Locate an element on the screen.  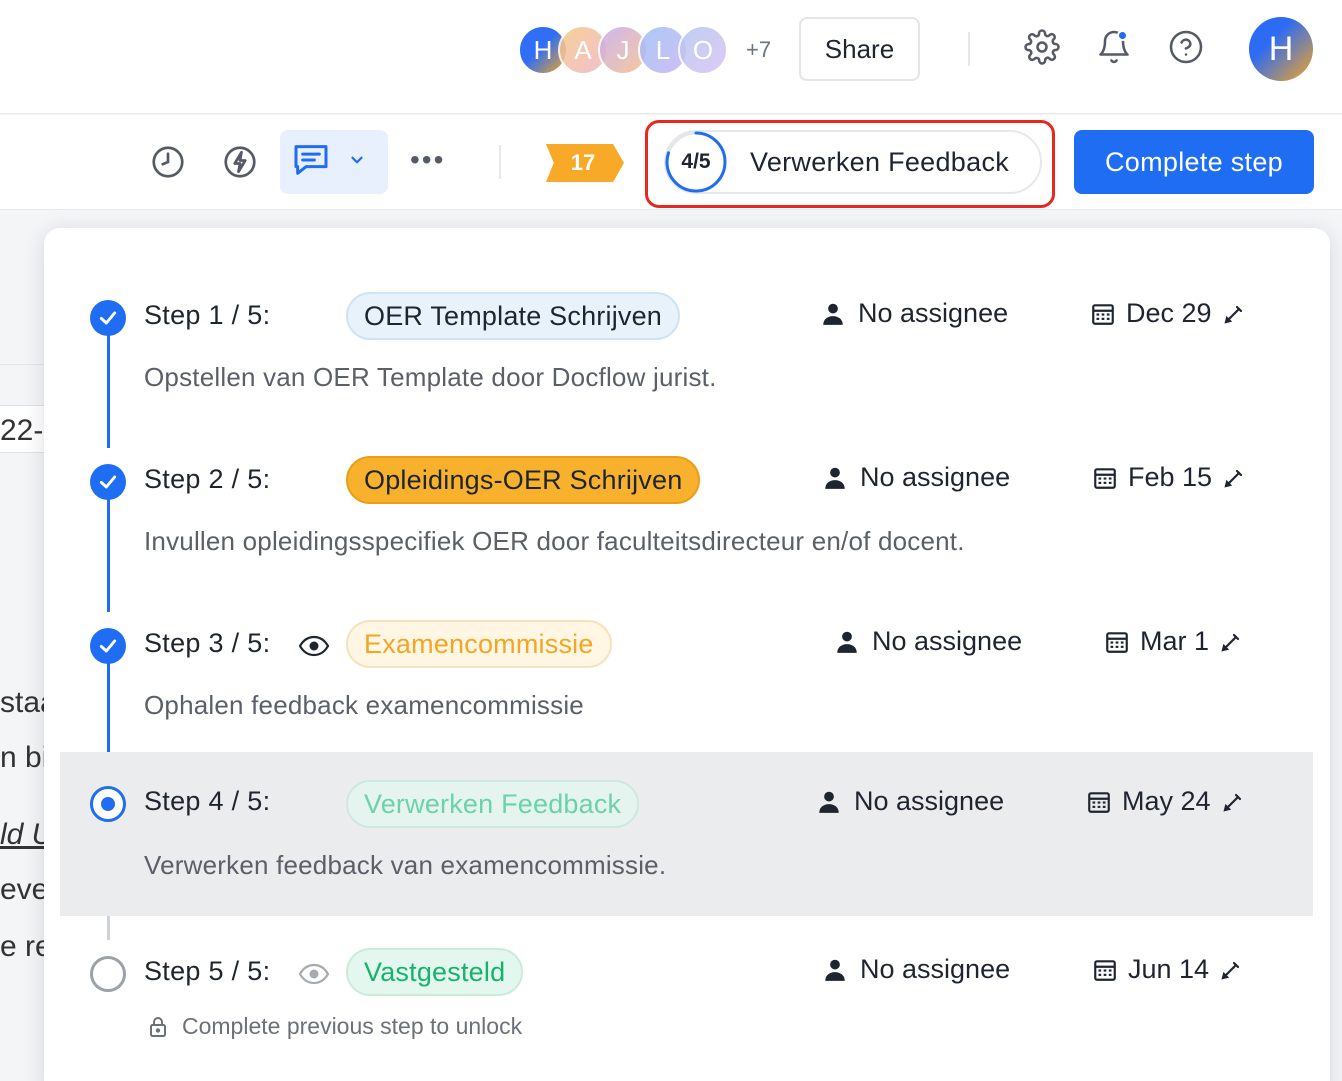
step-due-date: May 24 is located at coordinates (1165, 801).